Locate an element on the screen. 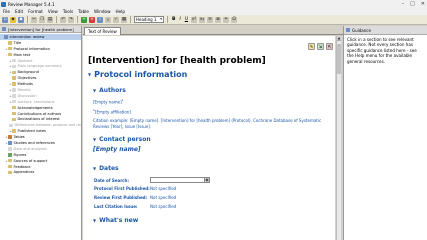  outline-item-label: Results is located at coordinates (24, 89).